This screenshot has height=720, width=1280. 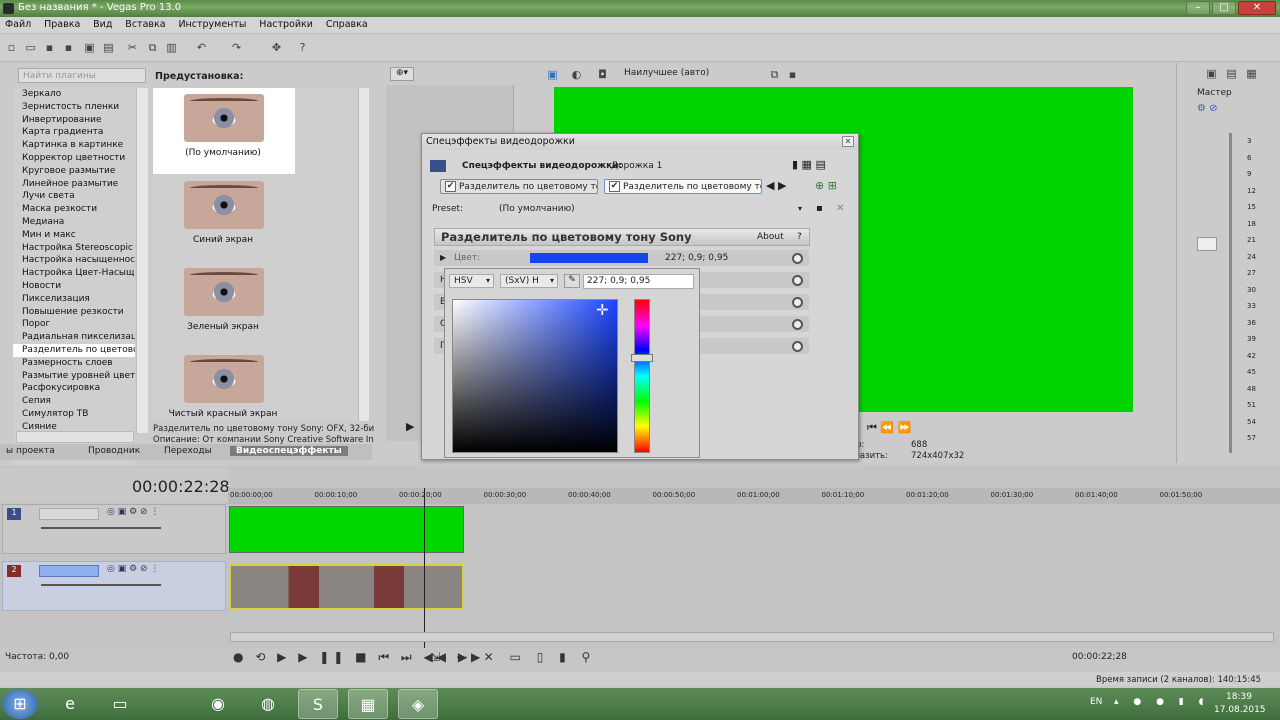 I want to click on plugin-list-item: Разделитель по цветовому, so click(x=74, y=350).